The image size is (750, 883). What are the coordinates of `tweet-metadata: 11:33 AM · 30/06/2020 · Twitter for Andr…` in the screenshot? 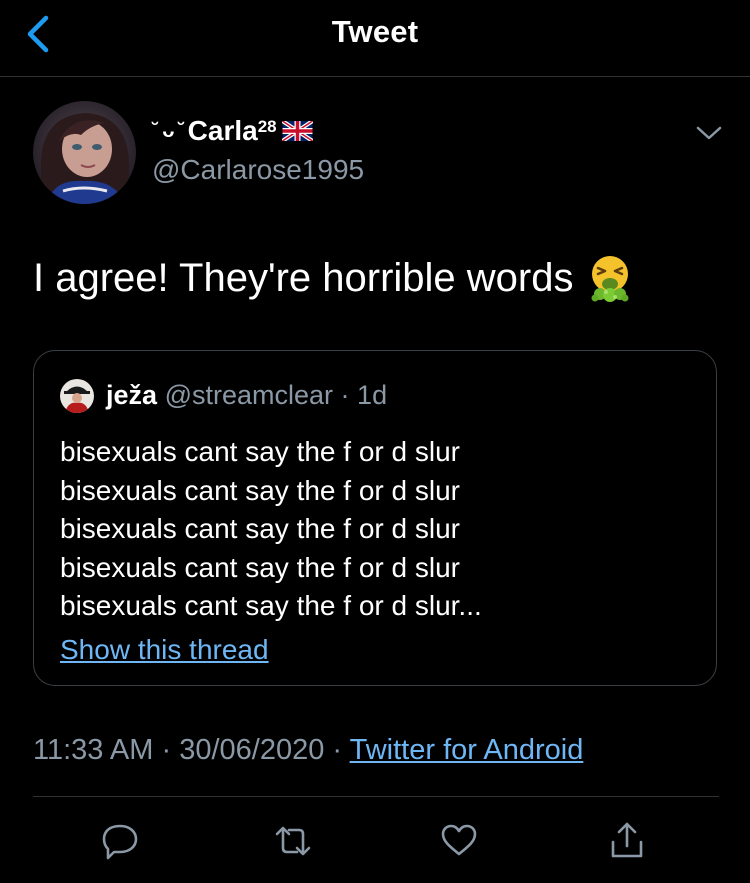 It's located at (308, 750).